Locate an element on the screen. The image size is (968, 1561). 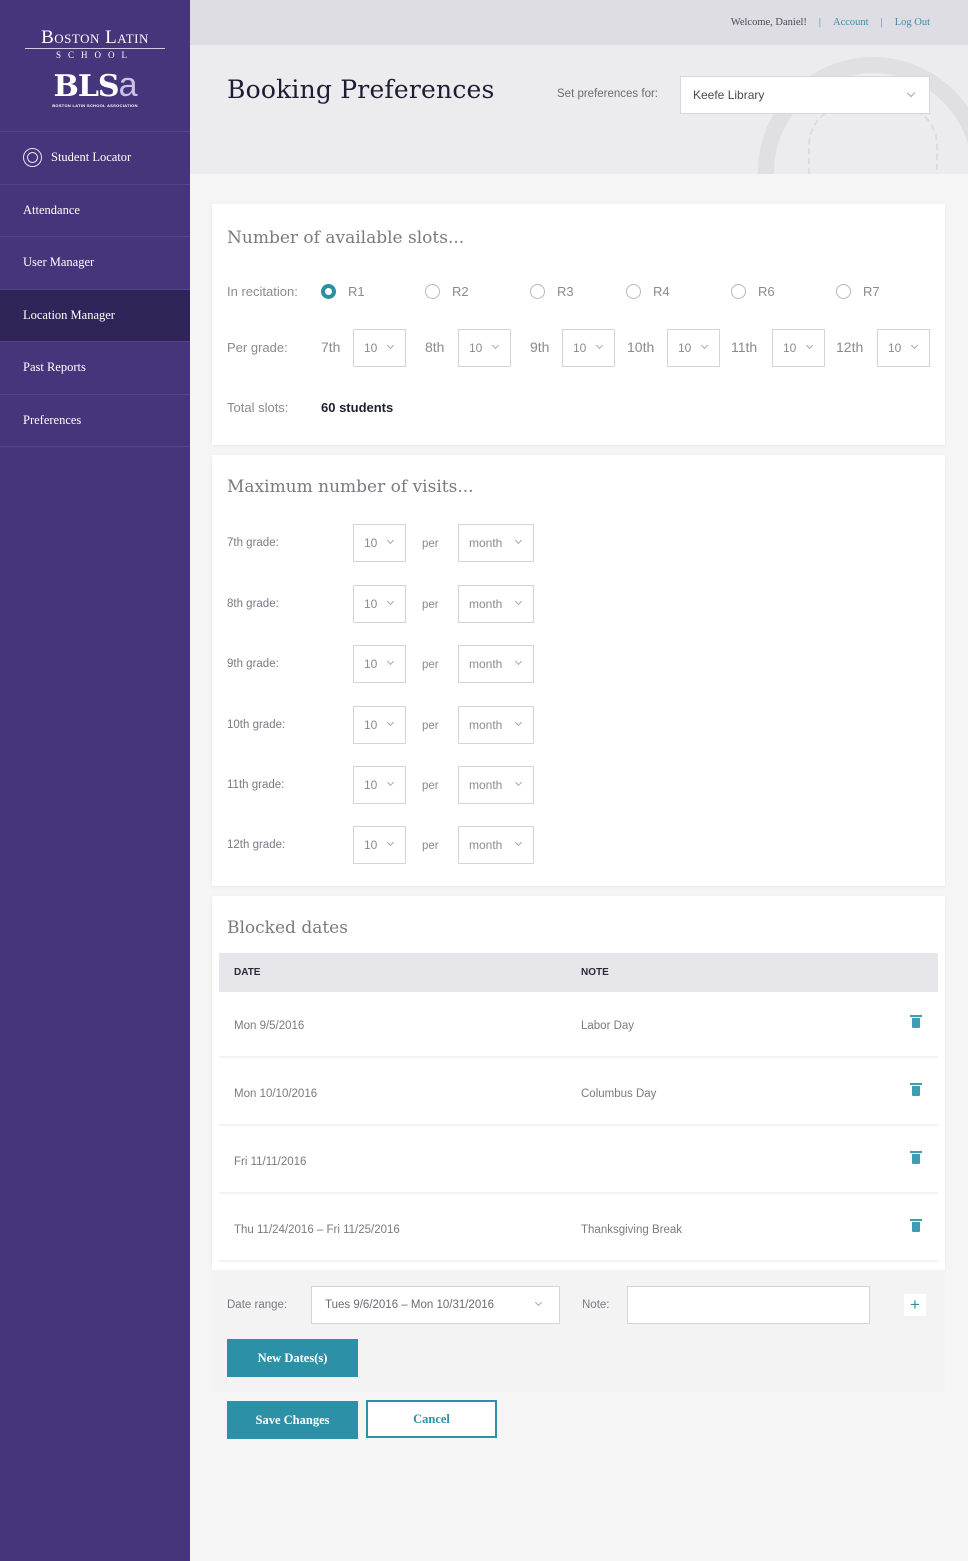
grade-9-slots-select: 10 is located at coordinates (588, 348).